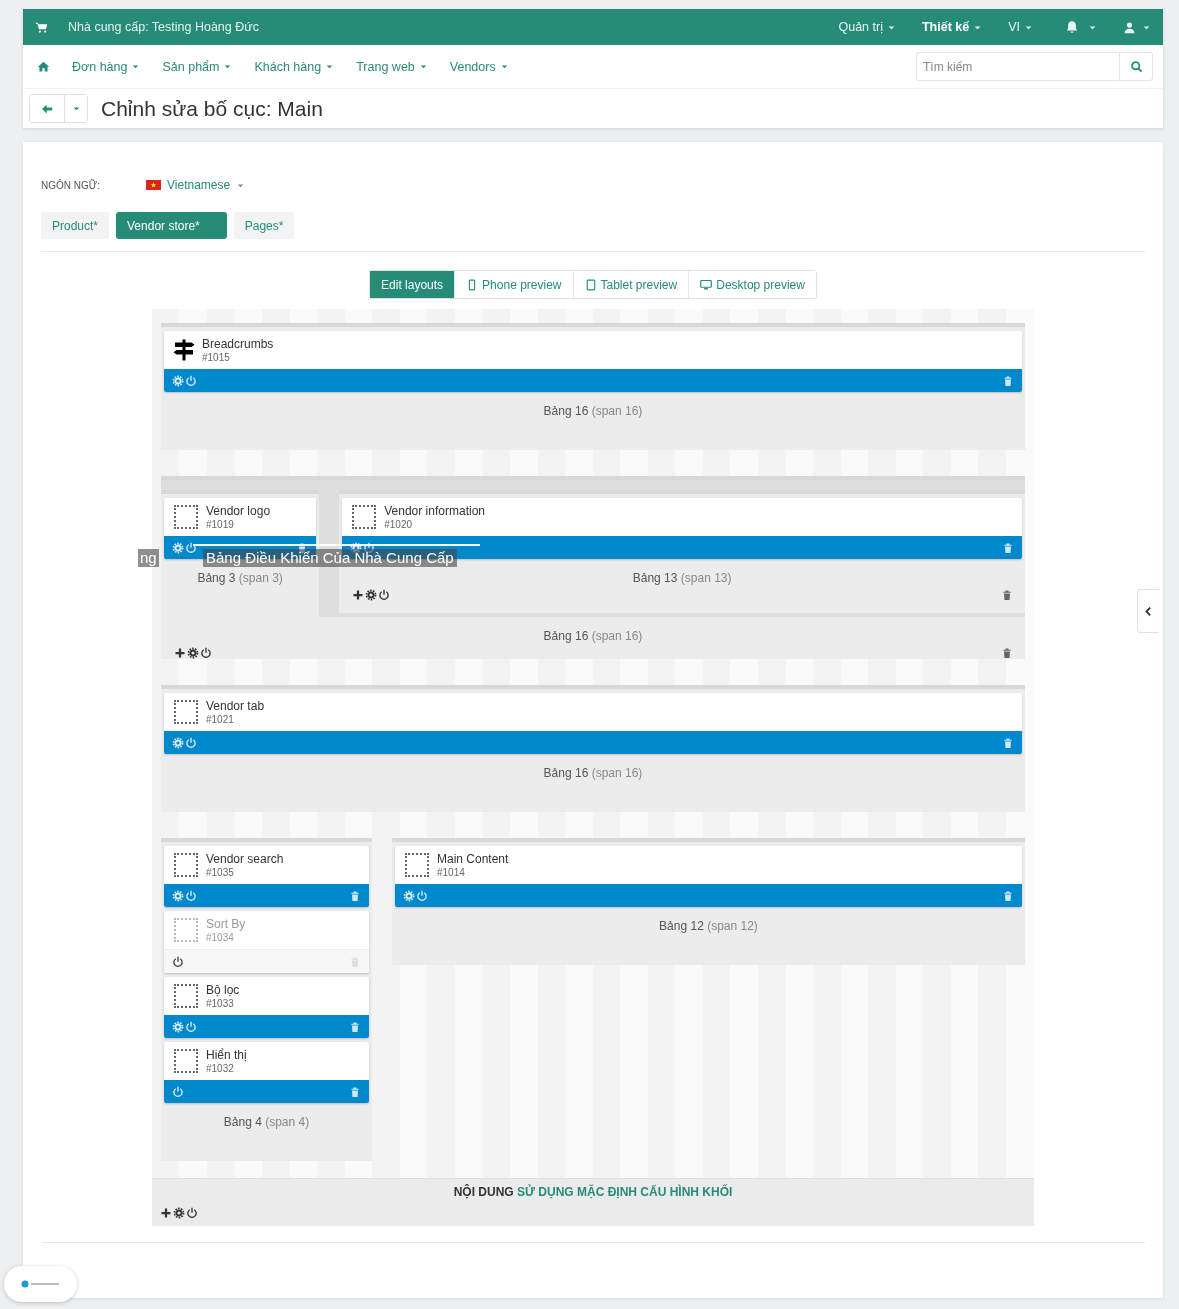 The width and height of the screenshot is (1179, 1309). I want to click on block-id: #1032, so click(220, 1068).